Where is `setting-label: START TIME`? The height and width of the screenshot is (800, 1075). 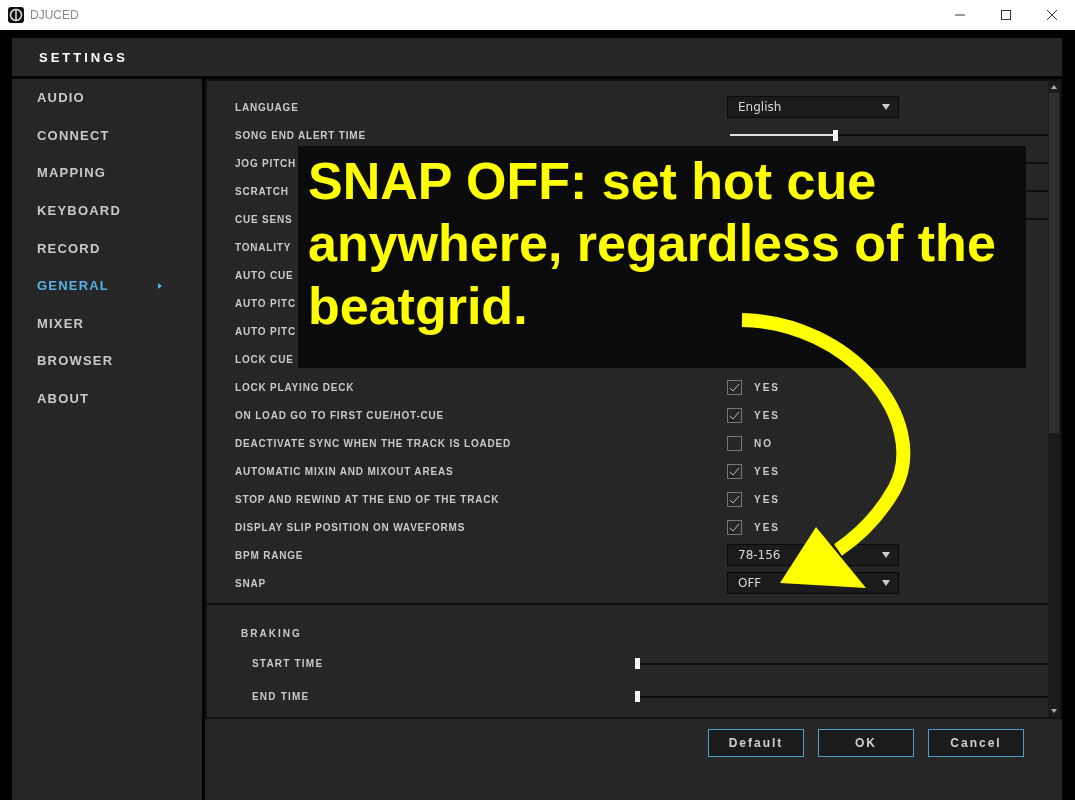 setting-label: START TIME is located at coordinates (288, 663).